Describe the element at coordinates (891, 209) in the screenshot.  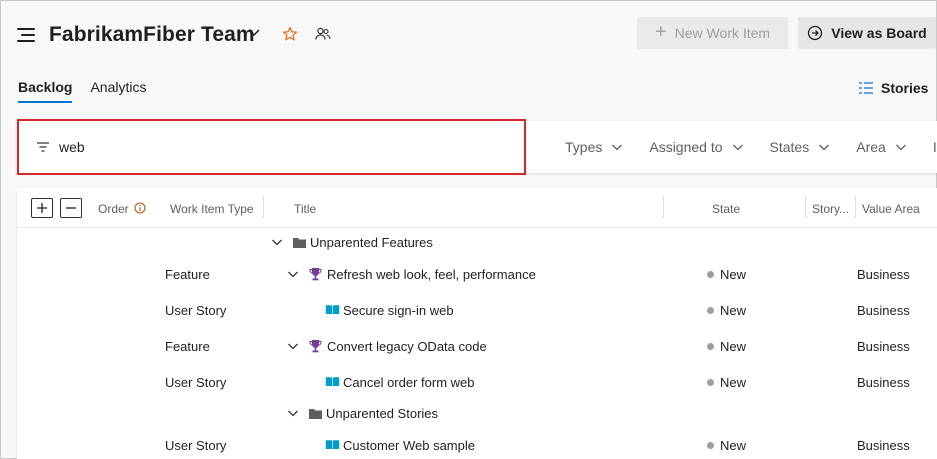
I see `column-header-value-area: Value Area` at that location.